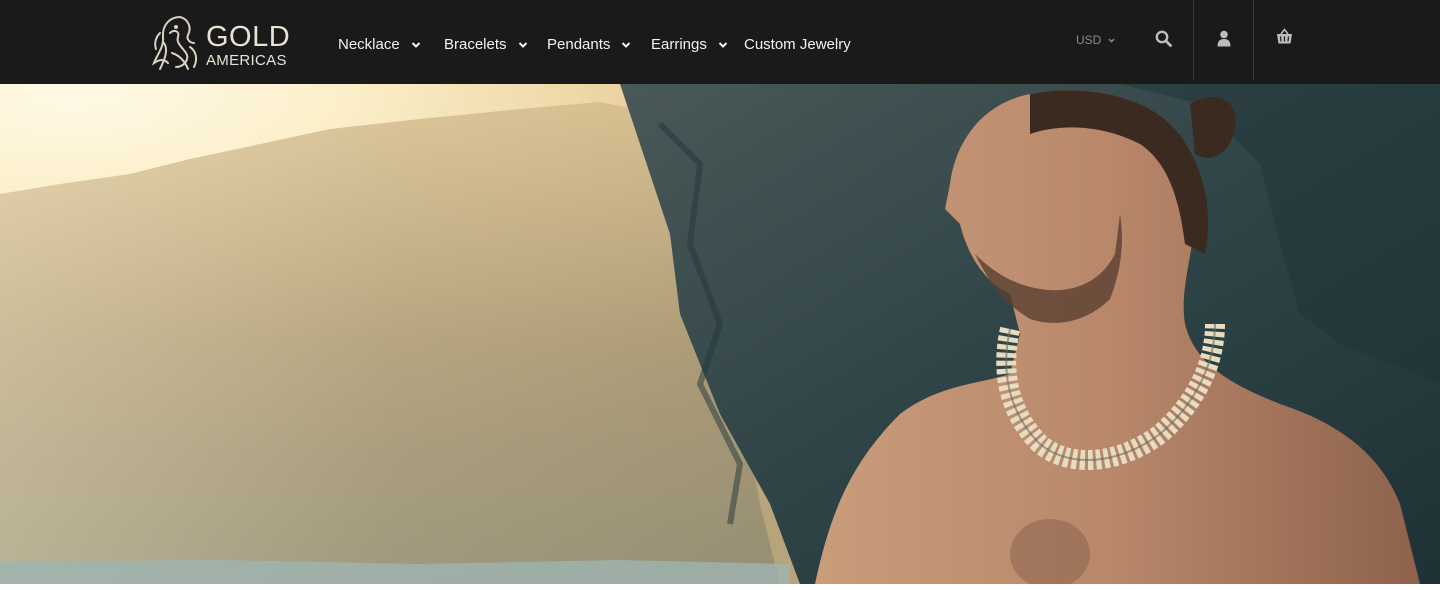 The image size is (1440, 590). Describe the element at coordinates (475, 44) in the screenshot. I see `nav-item-label: Bracelets` at that location.